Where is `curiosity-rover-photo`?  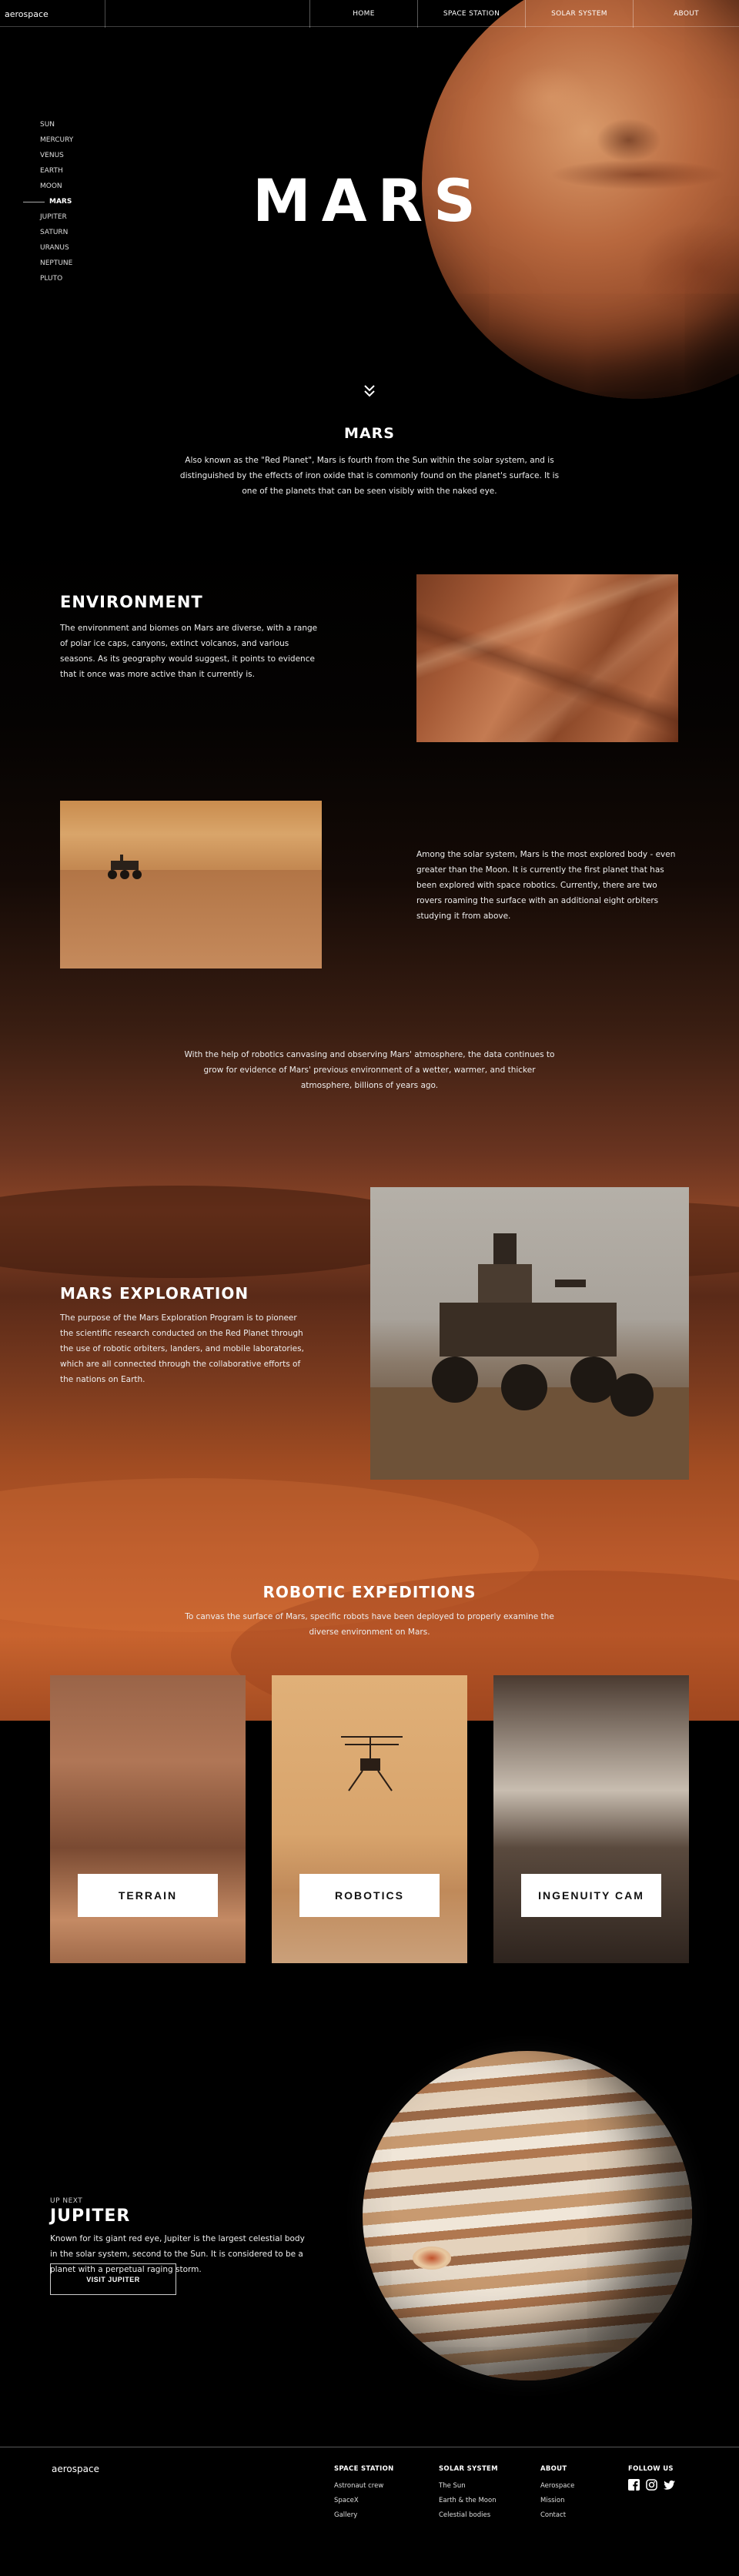 curiosity-rover-photo is located at coordinates (529, 1333).